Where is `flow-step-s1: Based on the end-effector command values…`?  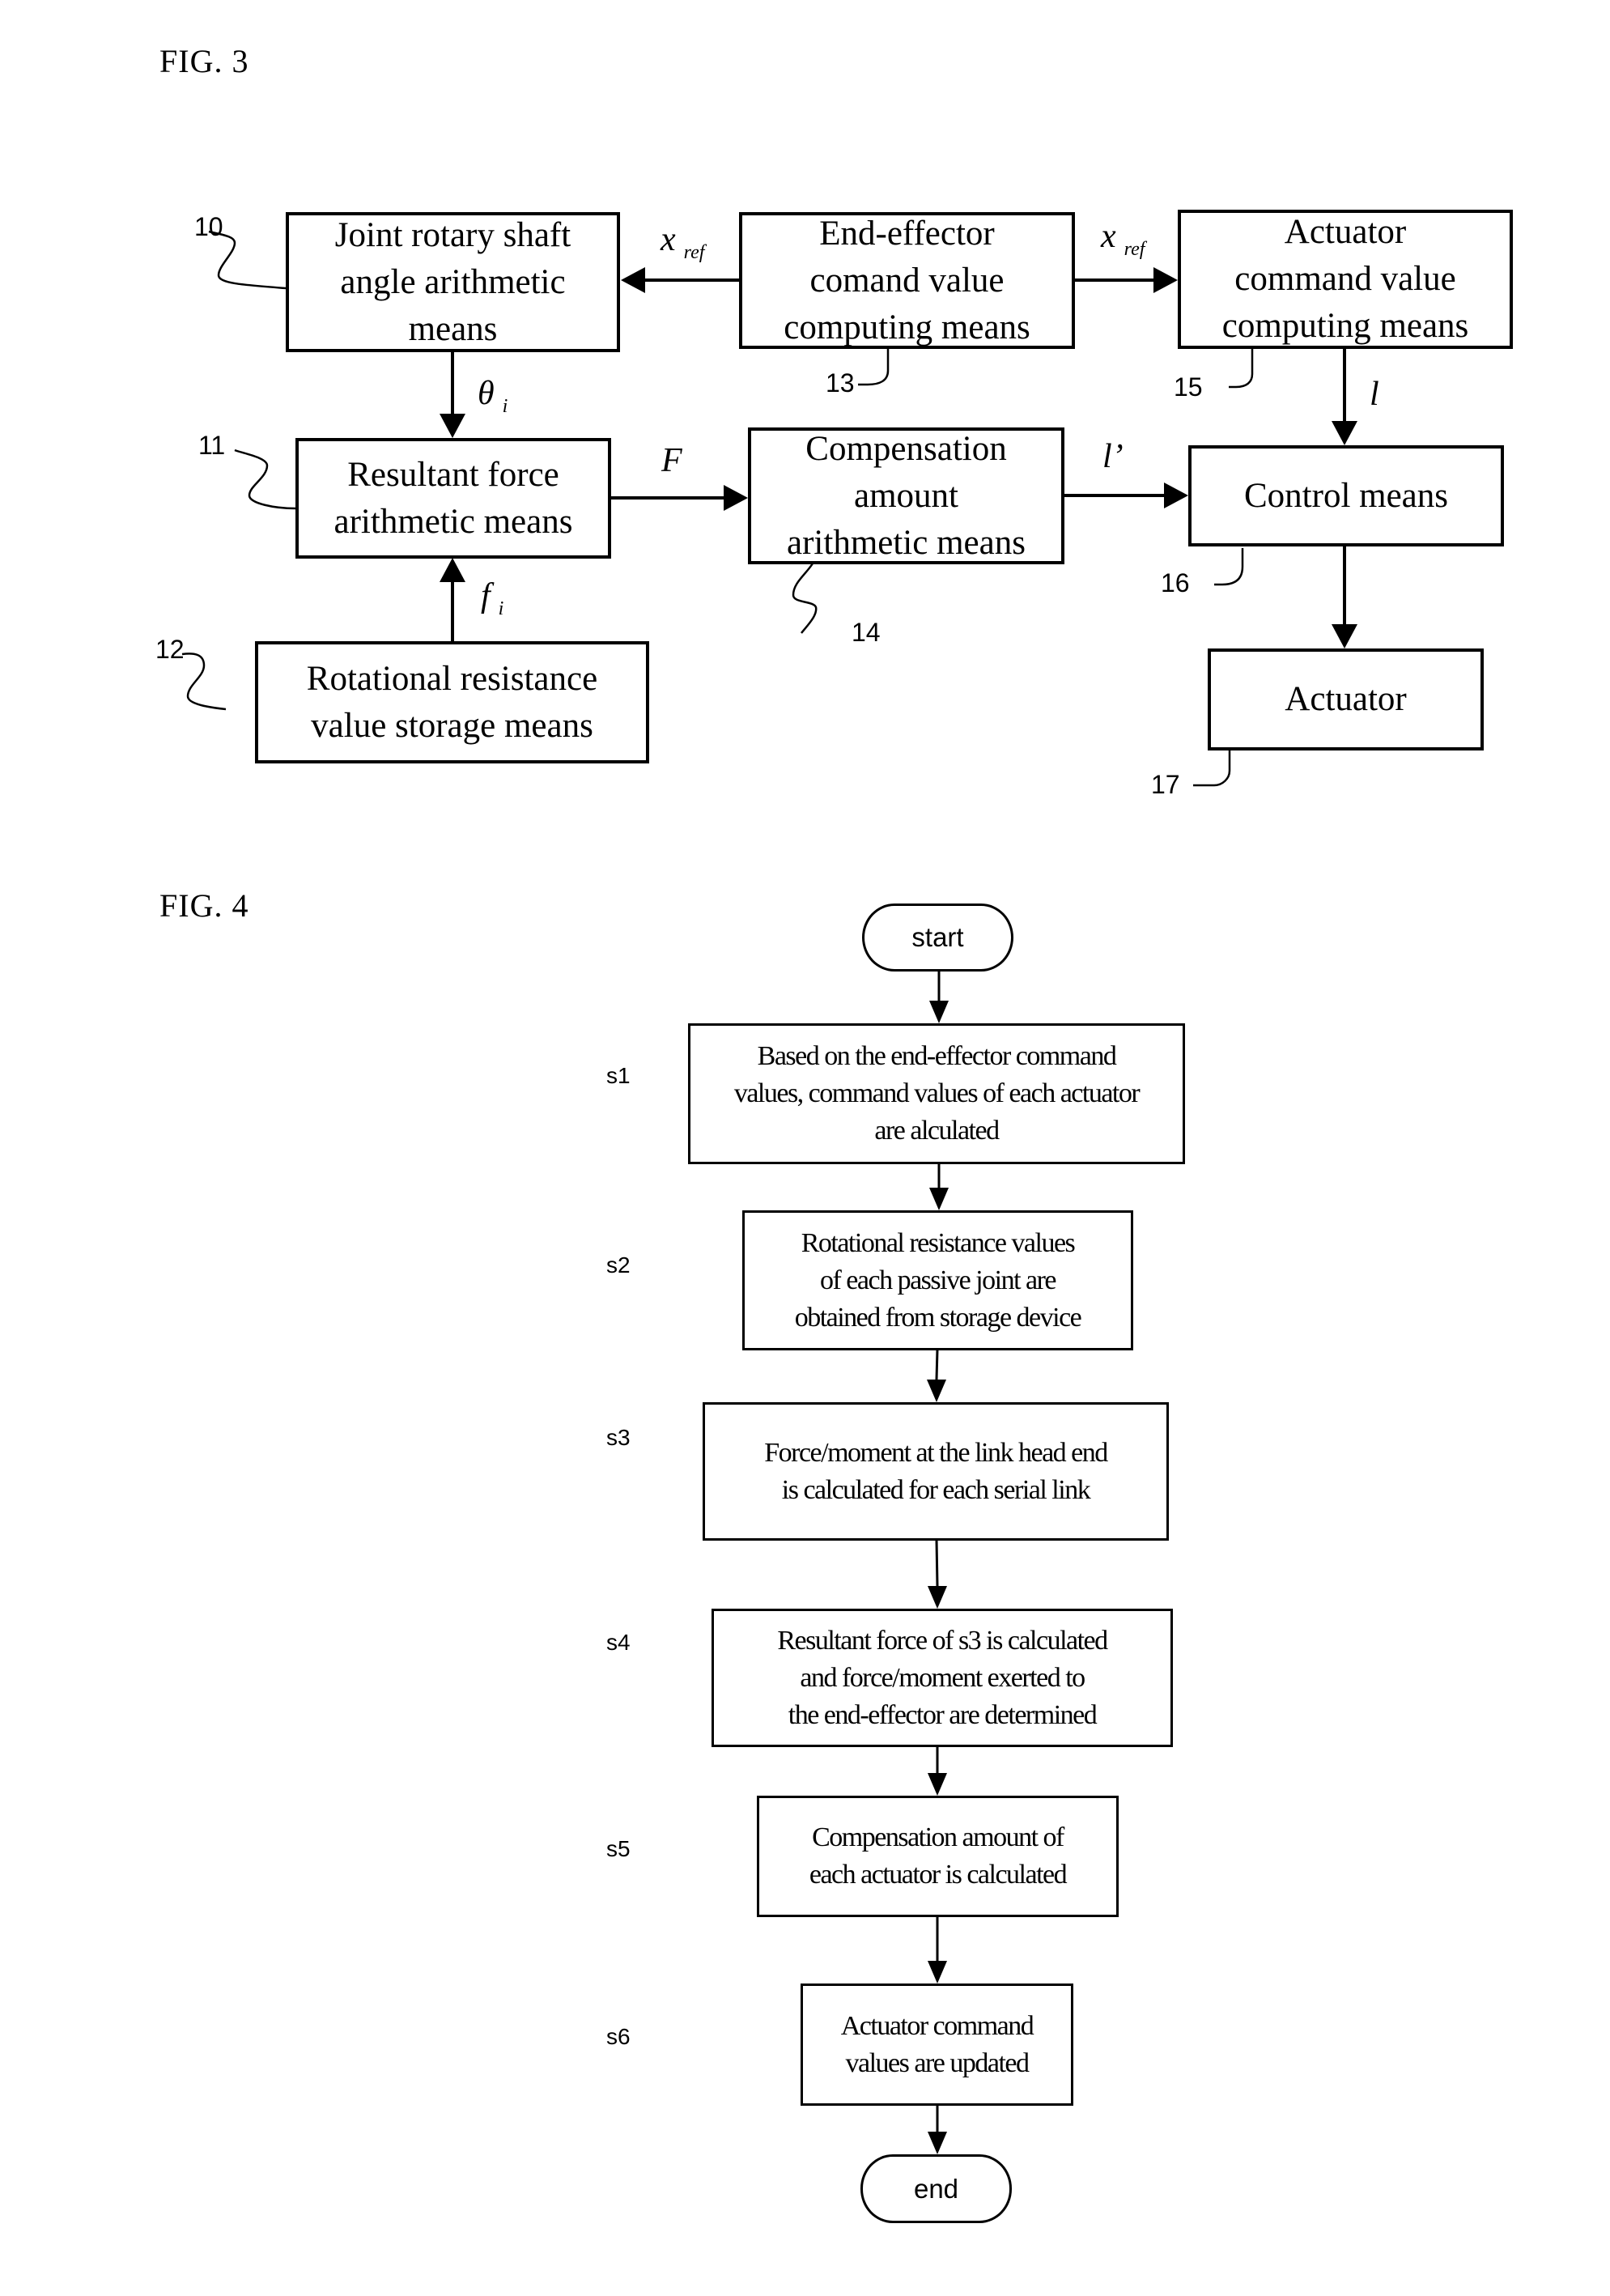
flow-step-s1: Based on the end-effector command values… is located at coordinates (937, 1093).